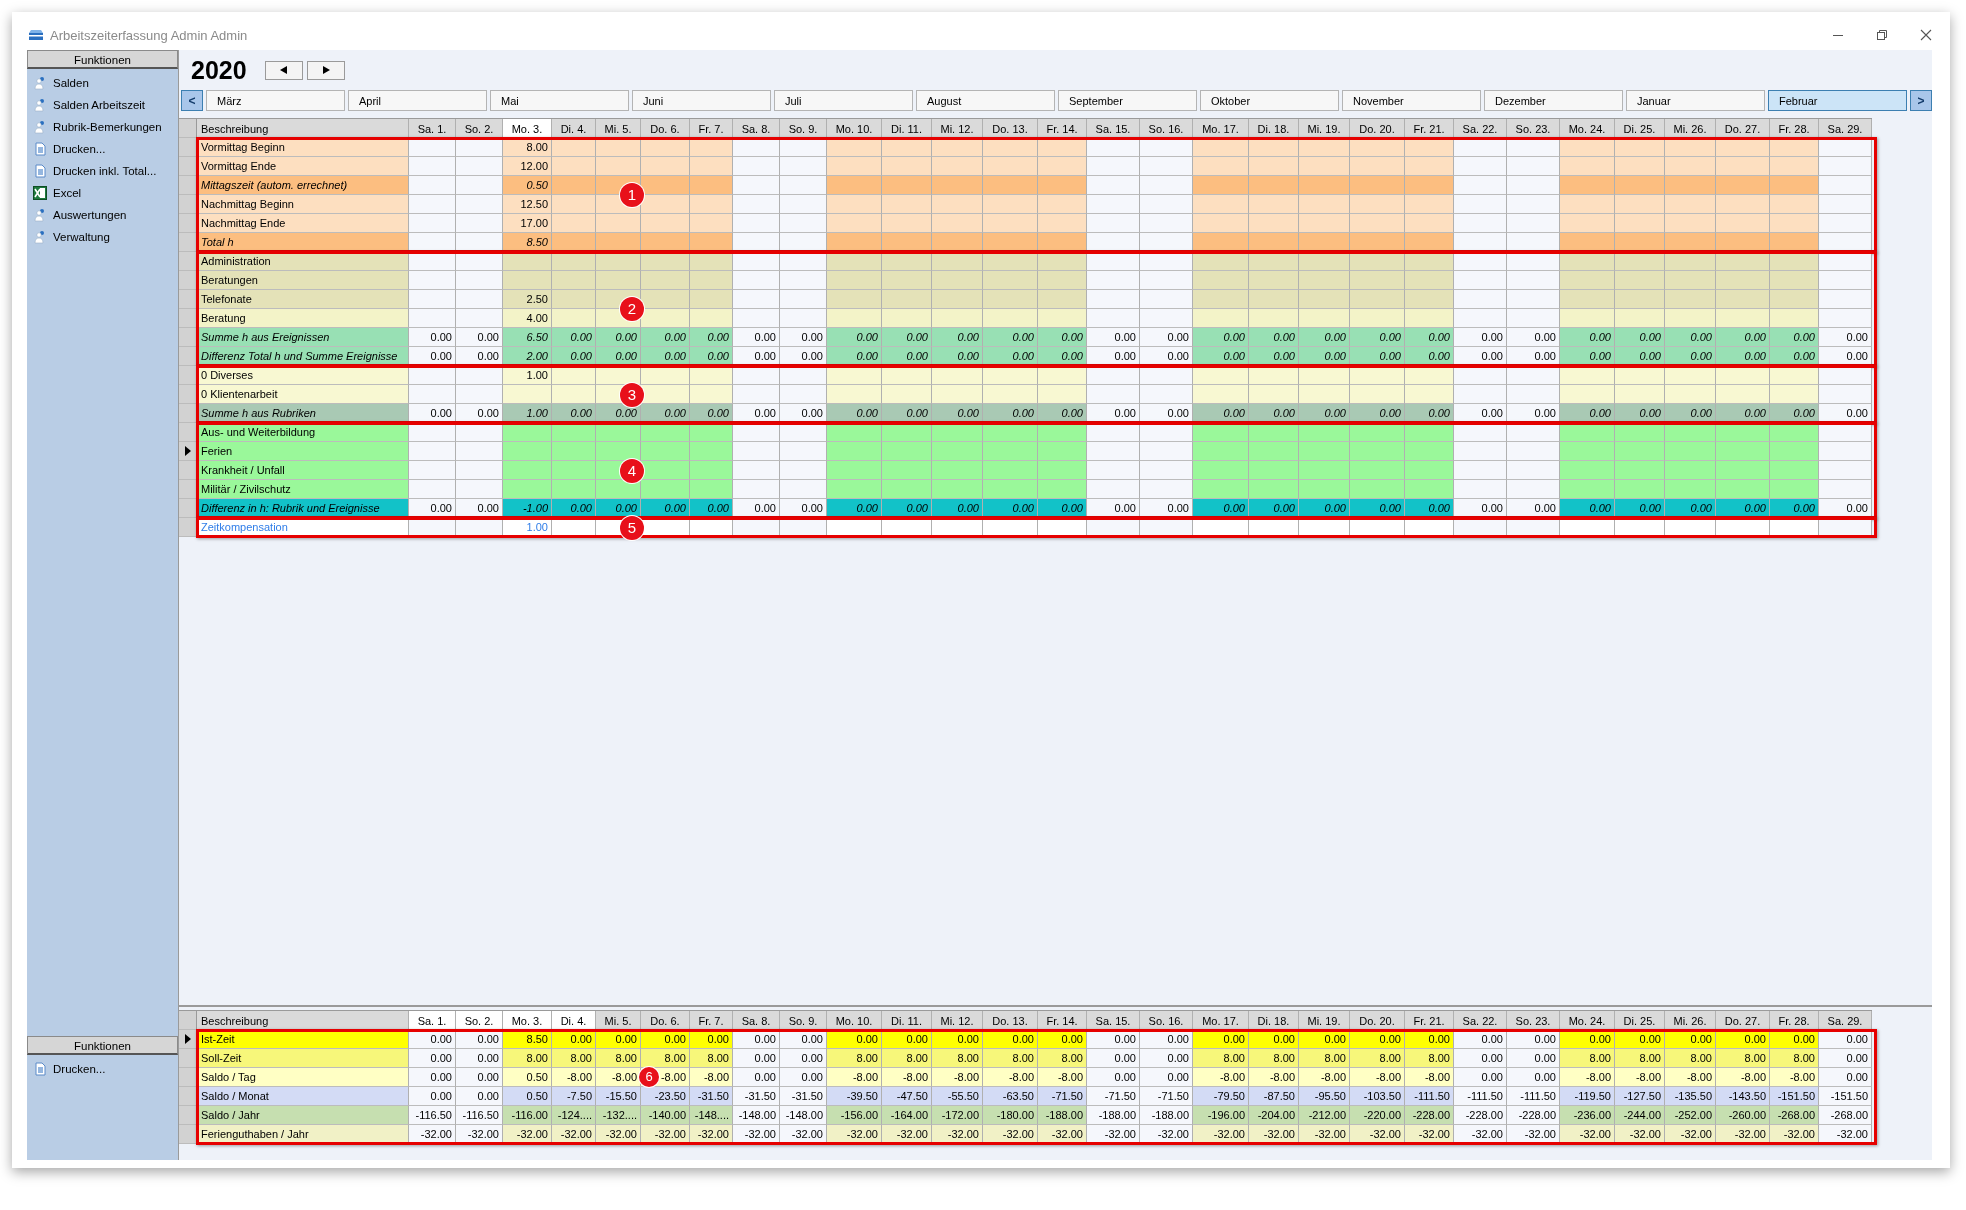 This screenshot has width=1966, height=1210. I want to click on month-tab: Juni, so click(701, 100).